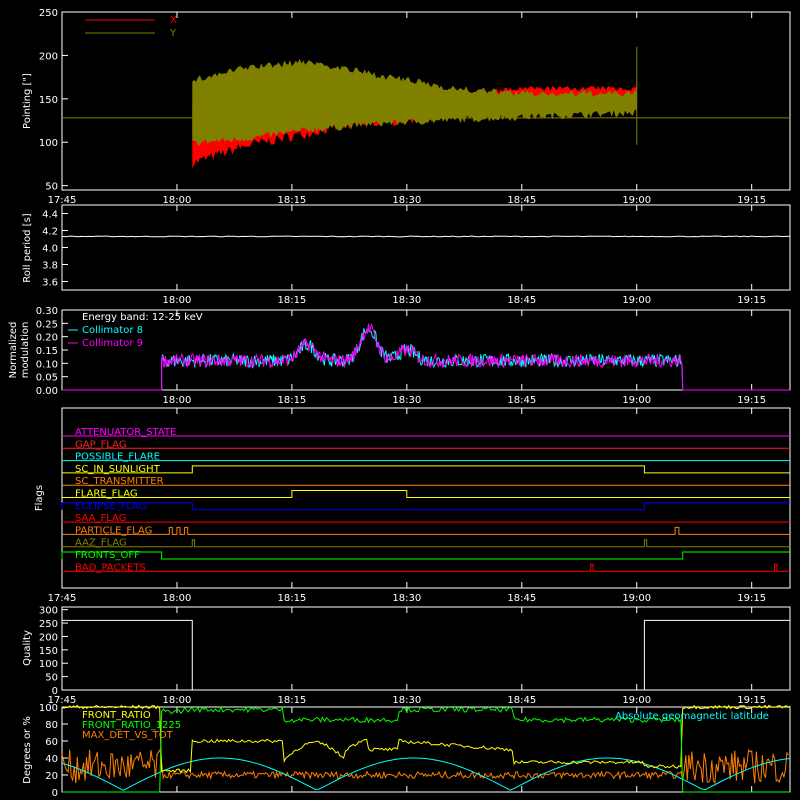 This screenshot has height=800, width=800. Describe the element at coordinates (173, 33) in the screenshot. I see `legend-y: Y` at that location.